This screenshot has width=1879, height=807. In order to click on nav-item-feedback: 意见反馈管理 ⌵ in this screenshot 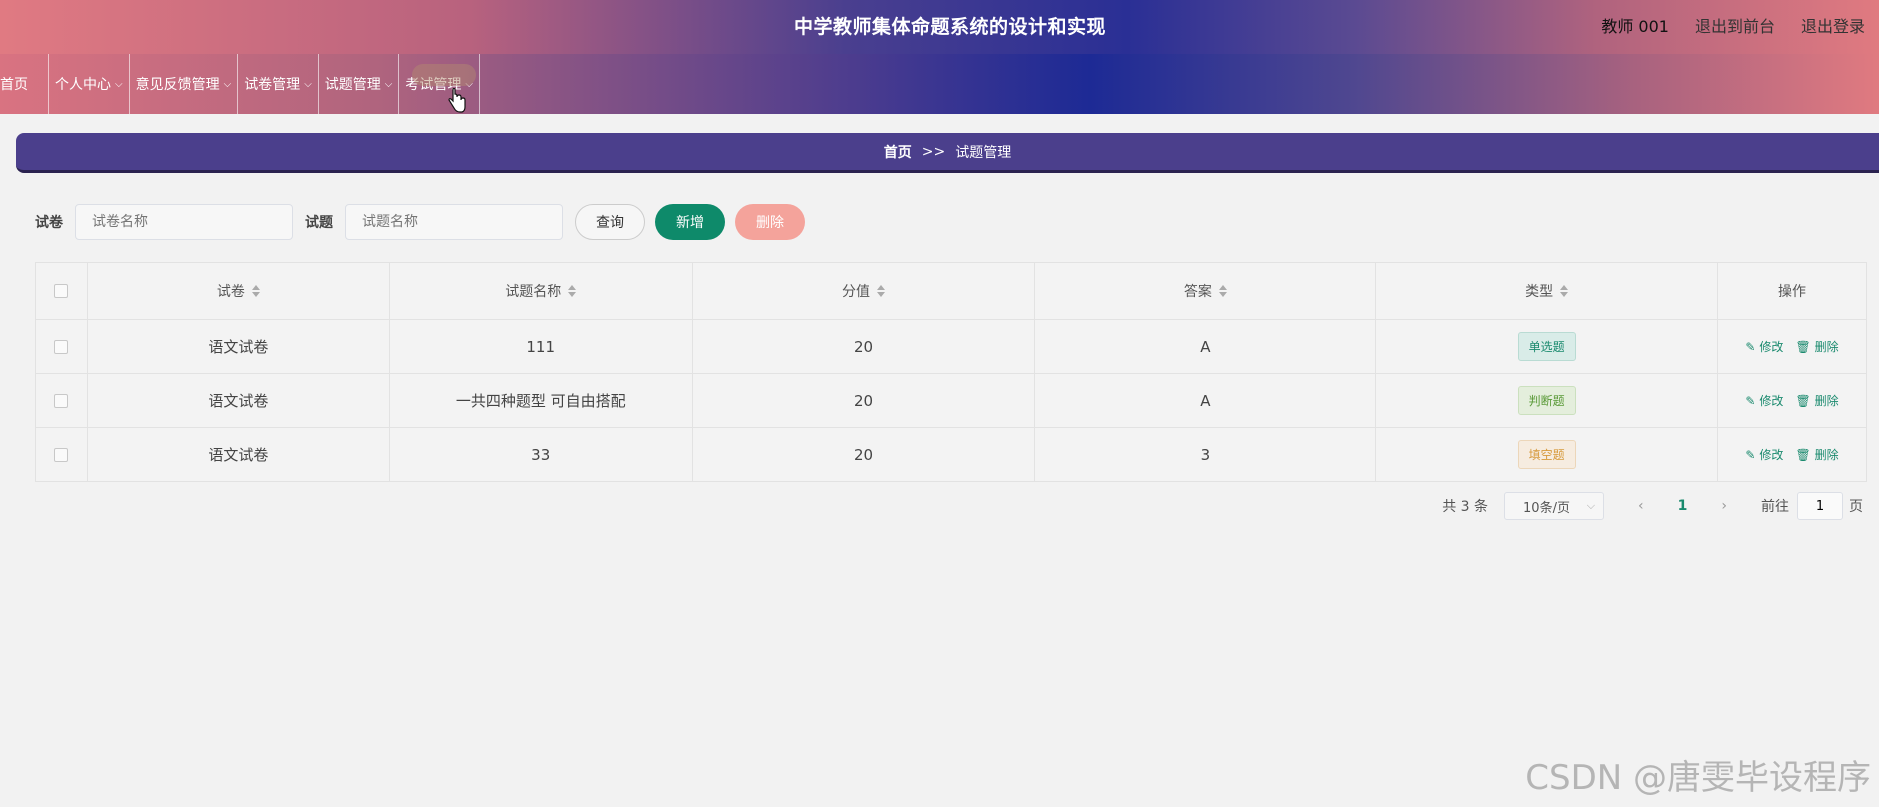, I will do `click(184, 84)`.